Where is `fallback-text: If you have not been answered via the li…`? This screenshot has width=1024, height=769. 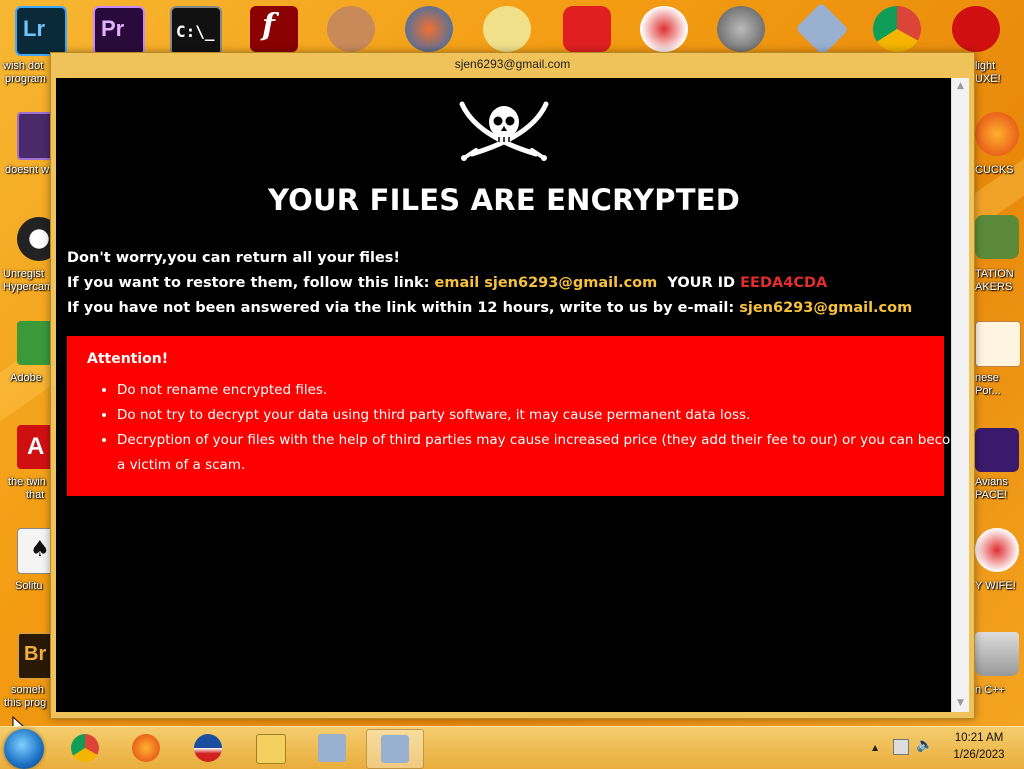 fallback-text: If you have not been answered via the li… is located at coordinates (403, 308).